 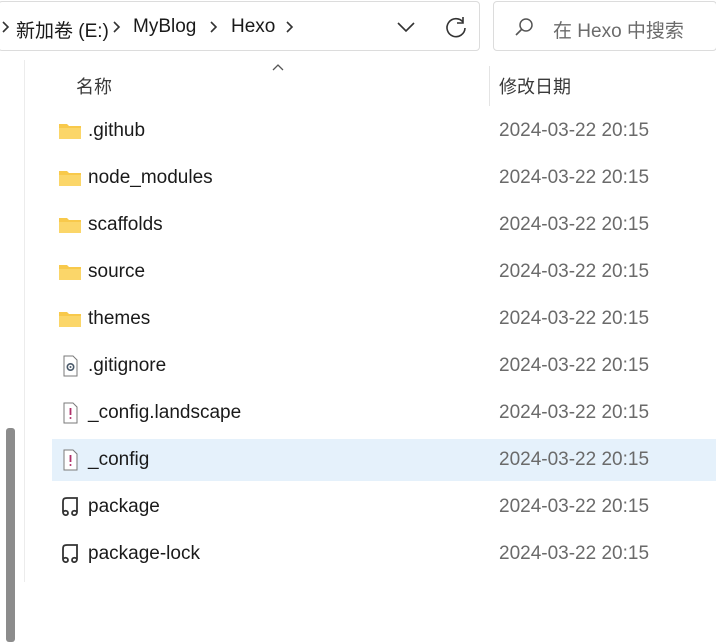 What do you see at coordinates (70, 366) in the screenshot?
I see `settings-file-icon` at bounding box center [70, 366].